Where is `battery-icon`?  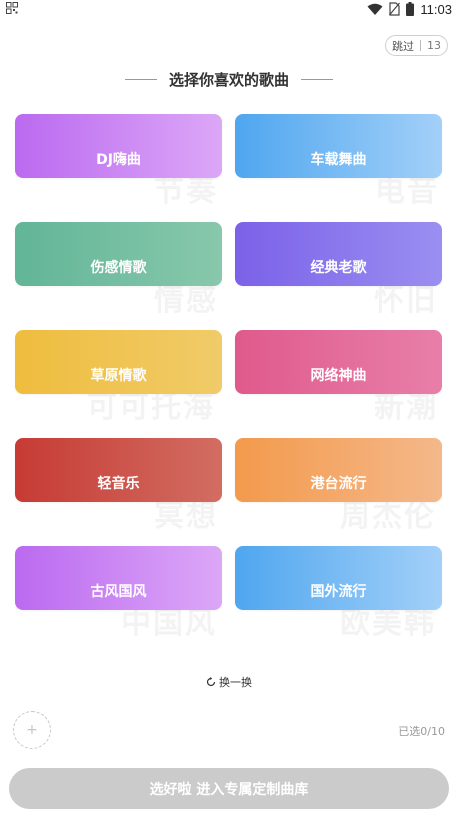
battery-icon is located at coordinates (410, 9).